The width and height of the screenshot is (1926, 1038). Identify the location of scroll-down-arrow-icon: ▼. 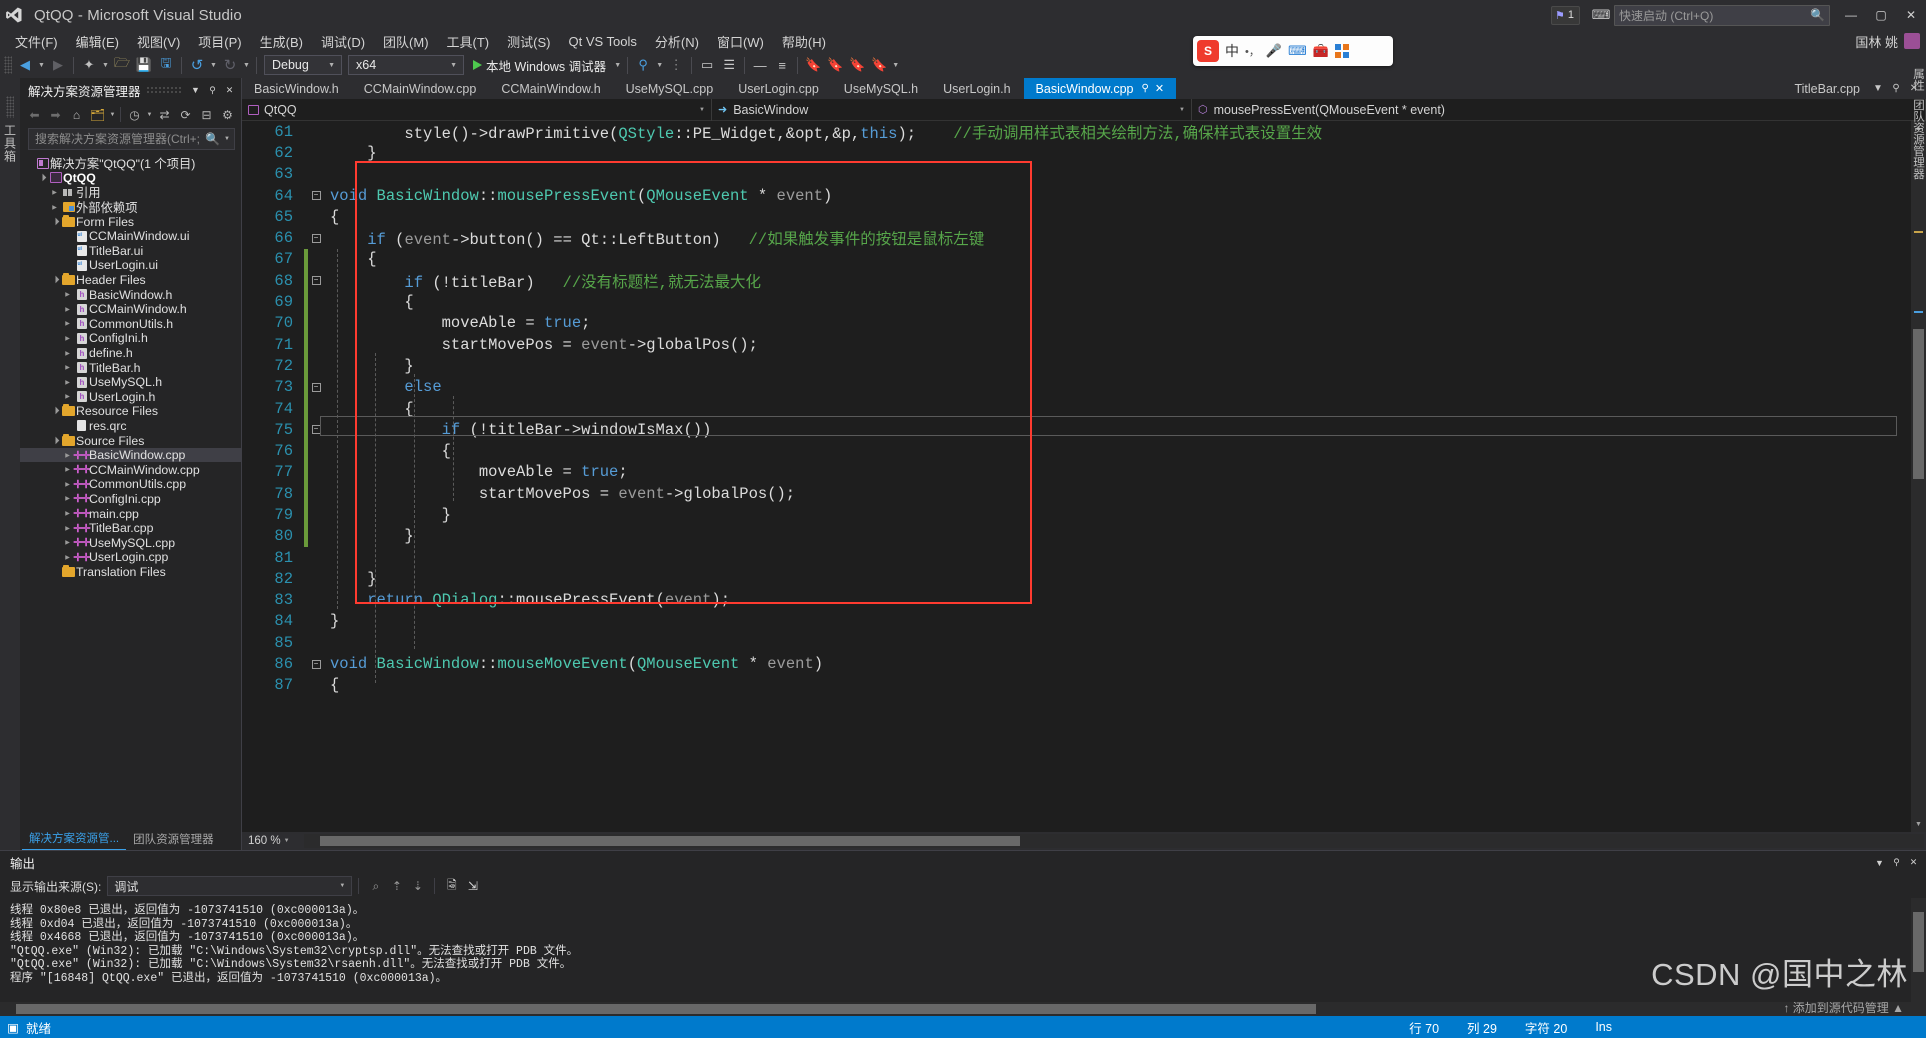
(1918, 824).